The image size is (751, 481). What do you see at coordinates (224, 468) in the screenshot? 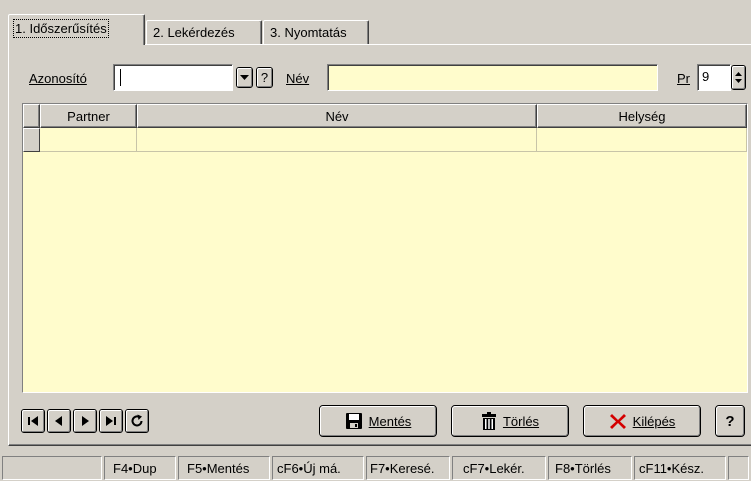
I see `status-f5-mentes: F5•Mentés` at bounding box center [224, 468].